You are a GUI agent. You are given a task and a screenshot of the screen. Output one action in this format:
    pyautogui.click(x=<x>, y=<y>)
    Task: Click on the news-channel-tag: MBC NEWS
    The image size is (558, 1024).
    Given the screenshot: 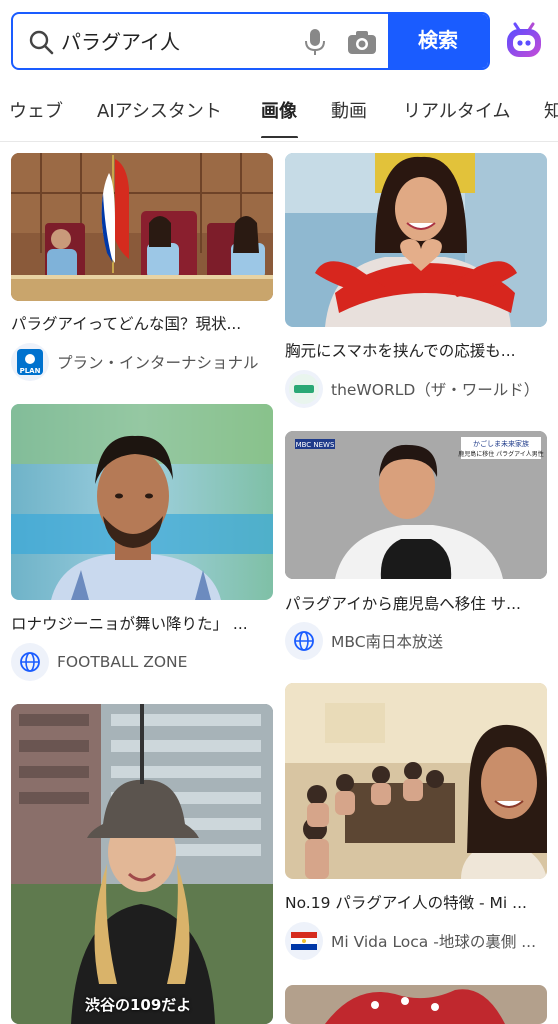 What is the action you would take?
    pyautogui.click(x=315, y=445)
    